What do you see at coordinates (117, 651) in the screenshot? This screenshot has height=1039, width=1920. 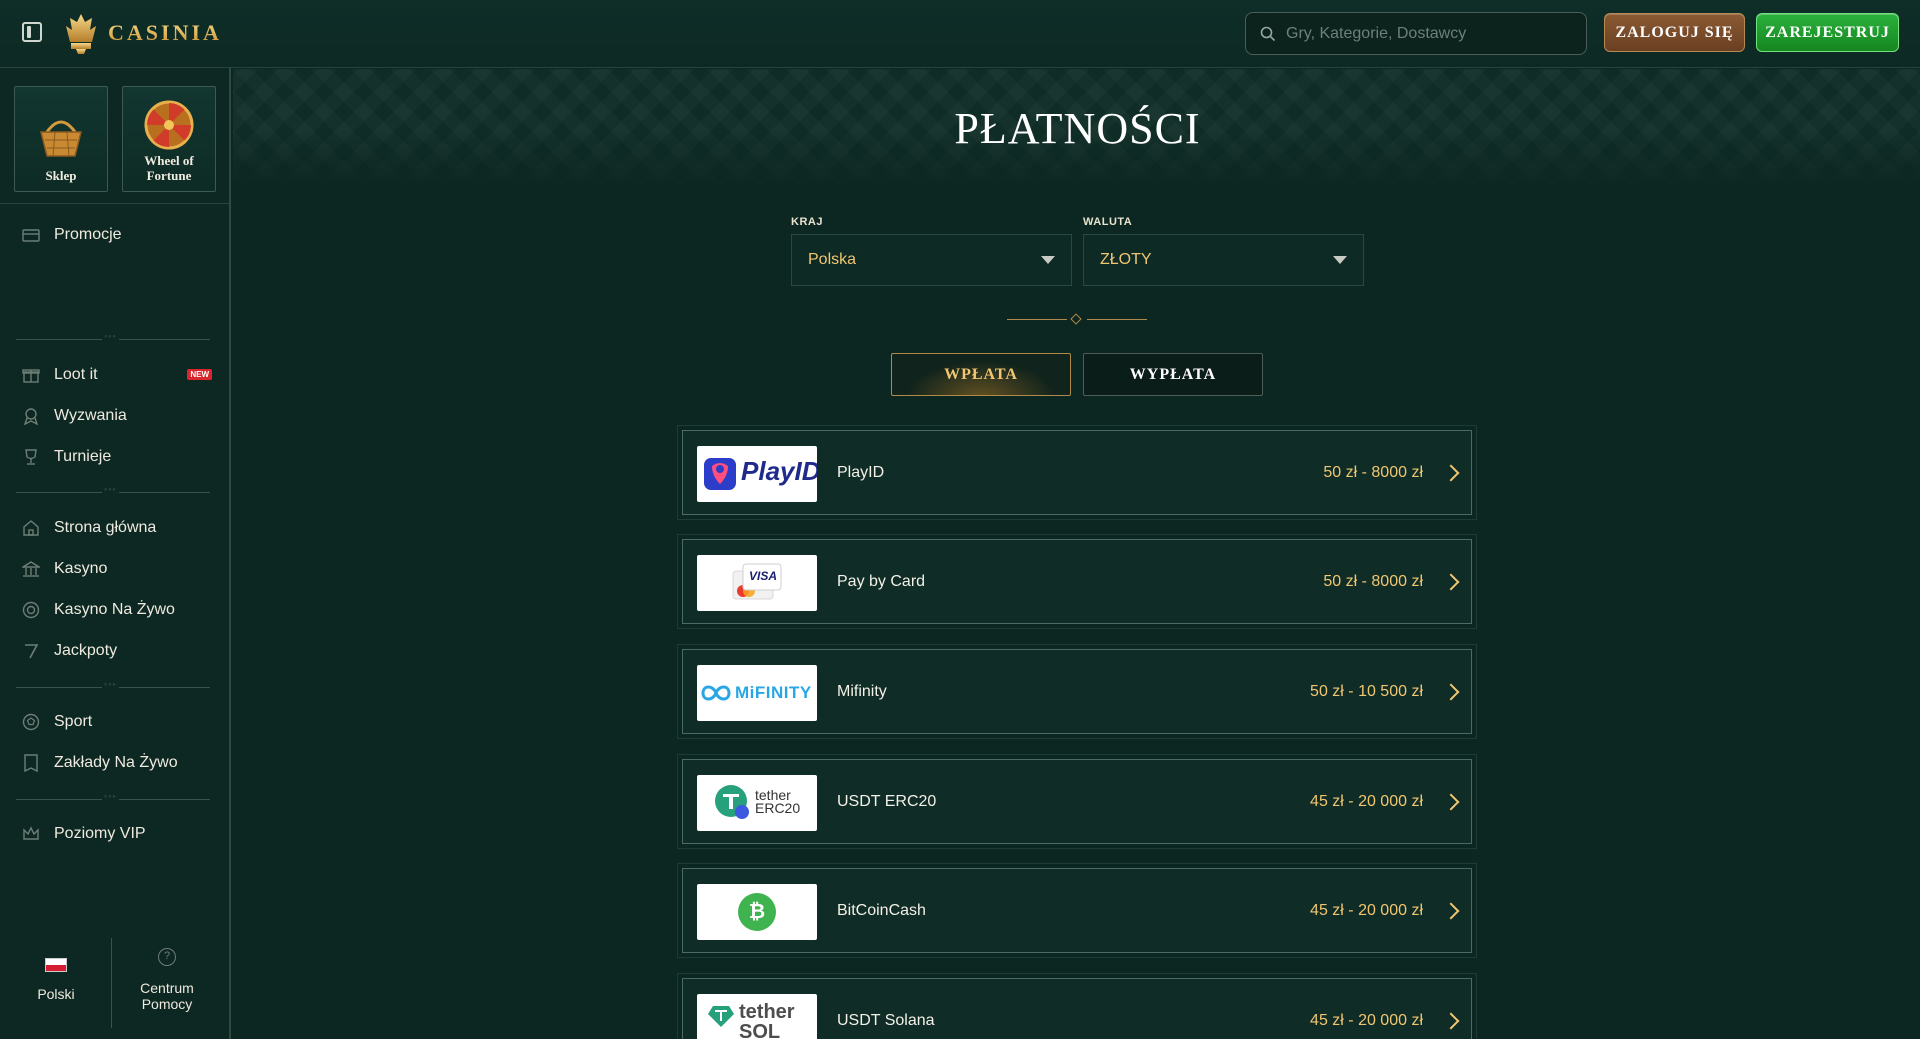 I see `sidebar-item-jackpoty: Jackpoty` at bounding box center [117, 651].